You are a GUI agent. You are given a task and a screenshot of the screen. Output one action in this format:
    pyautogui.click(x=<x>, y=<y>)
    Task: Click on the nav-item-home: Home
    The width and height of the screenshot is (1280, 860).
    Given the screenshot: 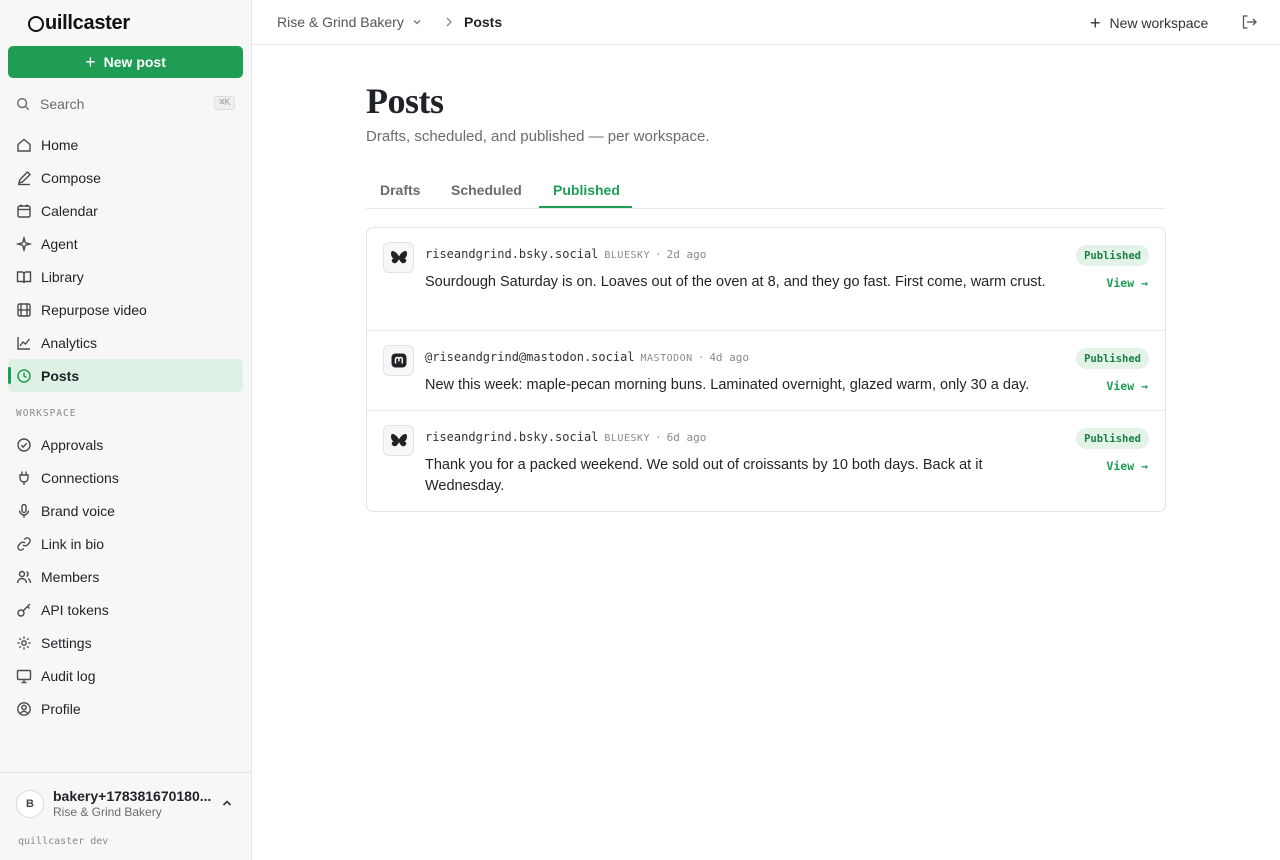 What is the action you would take?
    pyautogui.click(x=125, y=144)
    